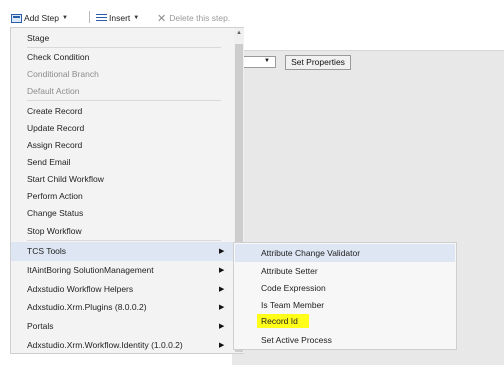  Describe the element at coordinates (368, 42) in the screenshot. I see `content-header-strip` at that location.